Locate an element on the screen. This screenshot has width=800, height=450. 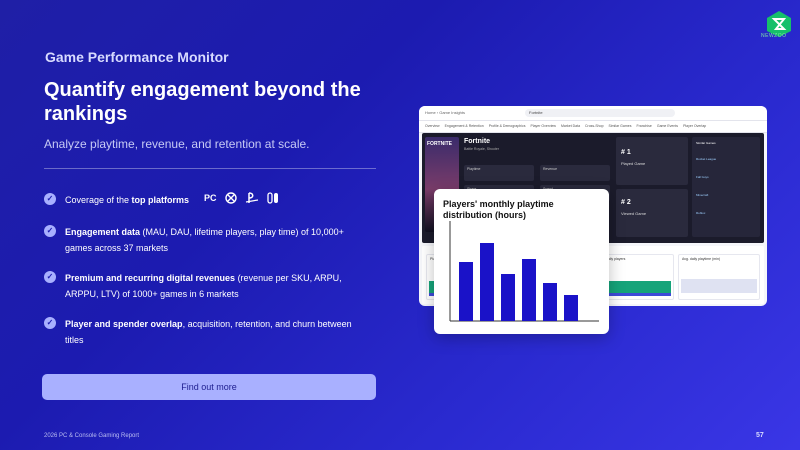
tab-engagement: Engagement & Retention is located at coordinates (464, 126).